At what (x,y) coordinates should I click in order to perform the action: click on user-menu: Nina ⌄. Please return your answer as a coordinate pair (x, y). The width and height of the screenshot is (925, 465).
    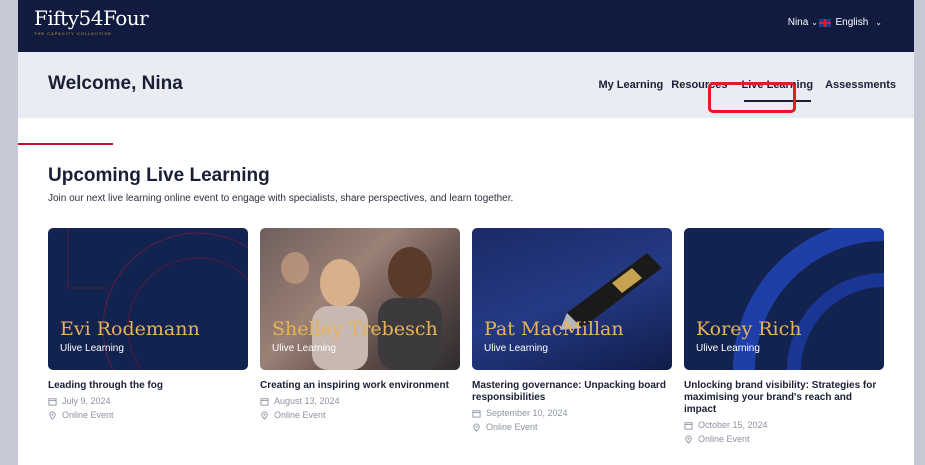
    Looking at the image, I should click on (803, 22).